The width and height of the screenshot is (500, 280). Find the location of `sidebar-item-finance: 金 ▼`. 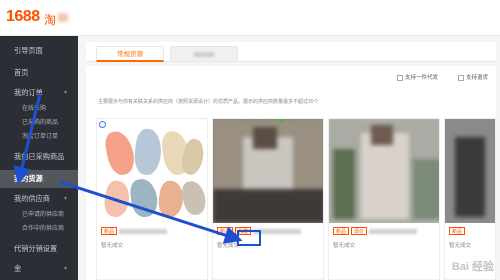

sidebar-item-finance: 金 ▼ is located at coordinates (39, 269).